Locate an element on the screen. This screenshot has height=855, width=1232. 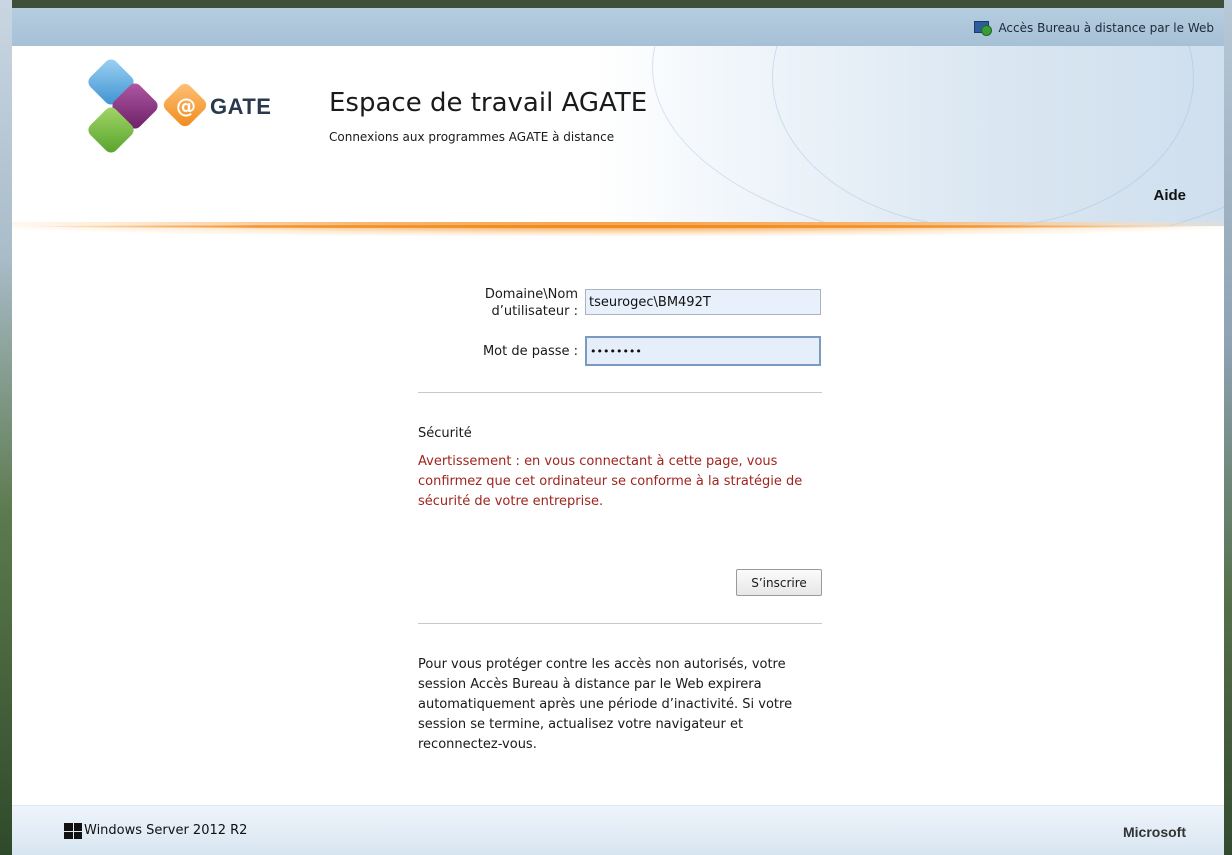
rd-web-access-link: Accès Bureau à distance par le Web is located at coordinates (1094, 28).